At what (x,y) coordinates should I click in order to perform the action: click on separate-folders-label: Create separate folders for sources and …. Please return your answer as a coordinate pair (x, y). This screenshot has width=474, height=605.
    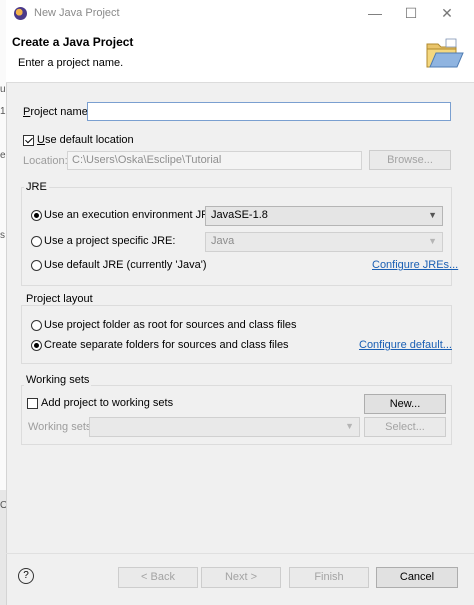
    Looking at the image, I should click on (166, 345).